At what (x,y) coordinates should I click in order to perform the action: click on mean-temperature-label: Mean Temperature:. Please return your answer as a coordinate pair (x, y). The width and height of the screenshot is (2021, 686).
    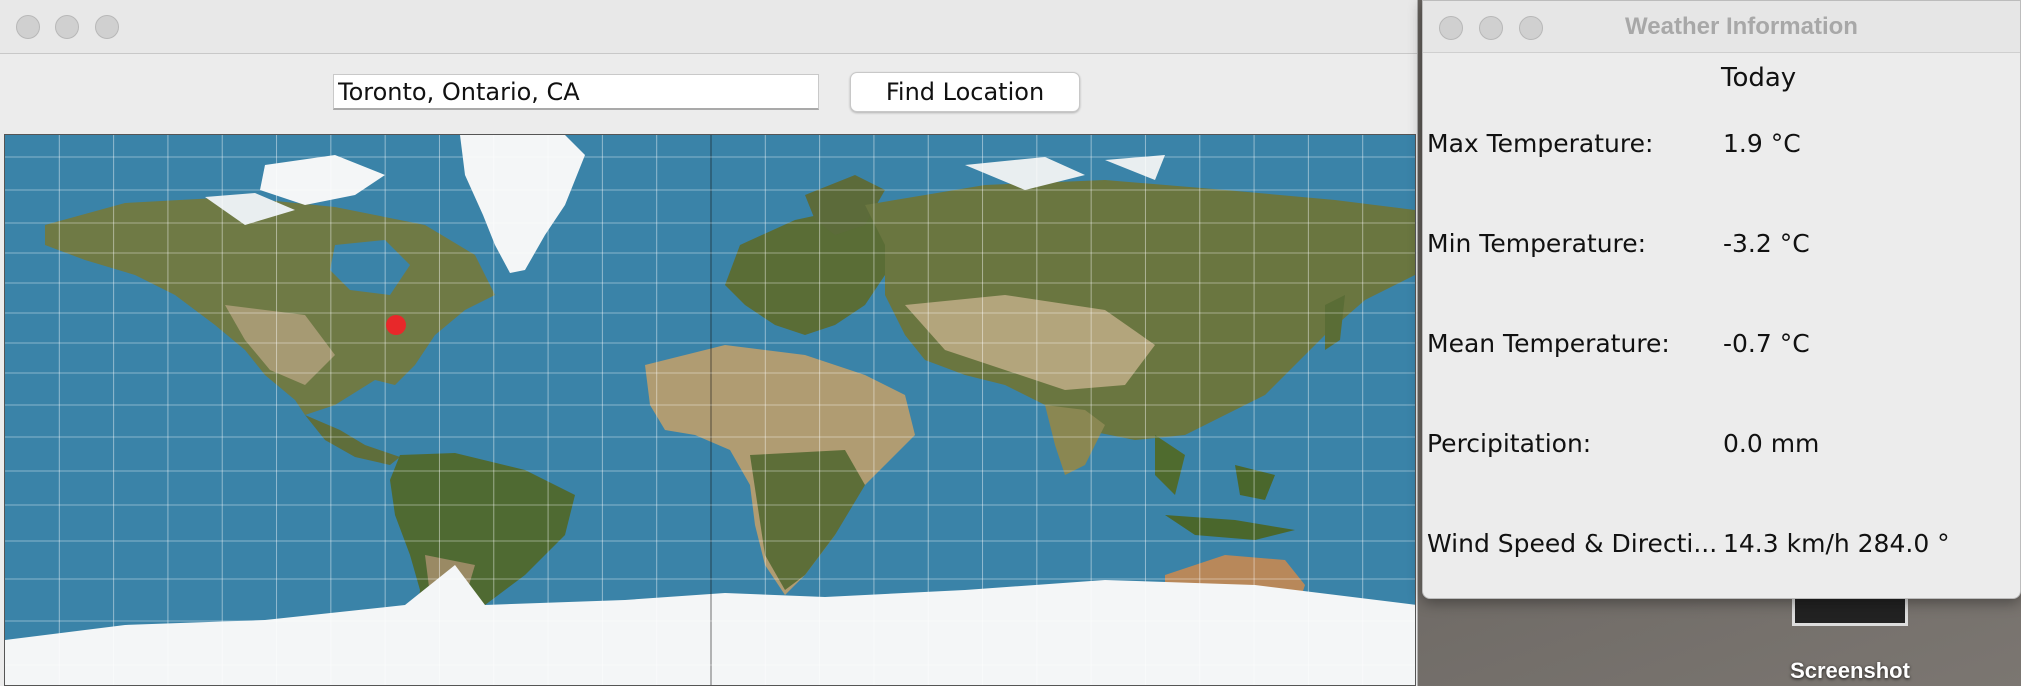
    Looking at the image, I should click on (1548, 343).